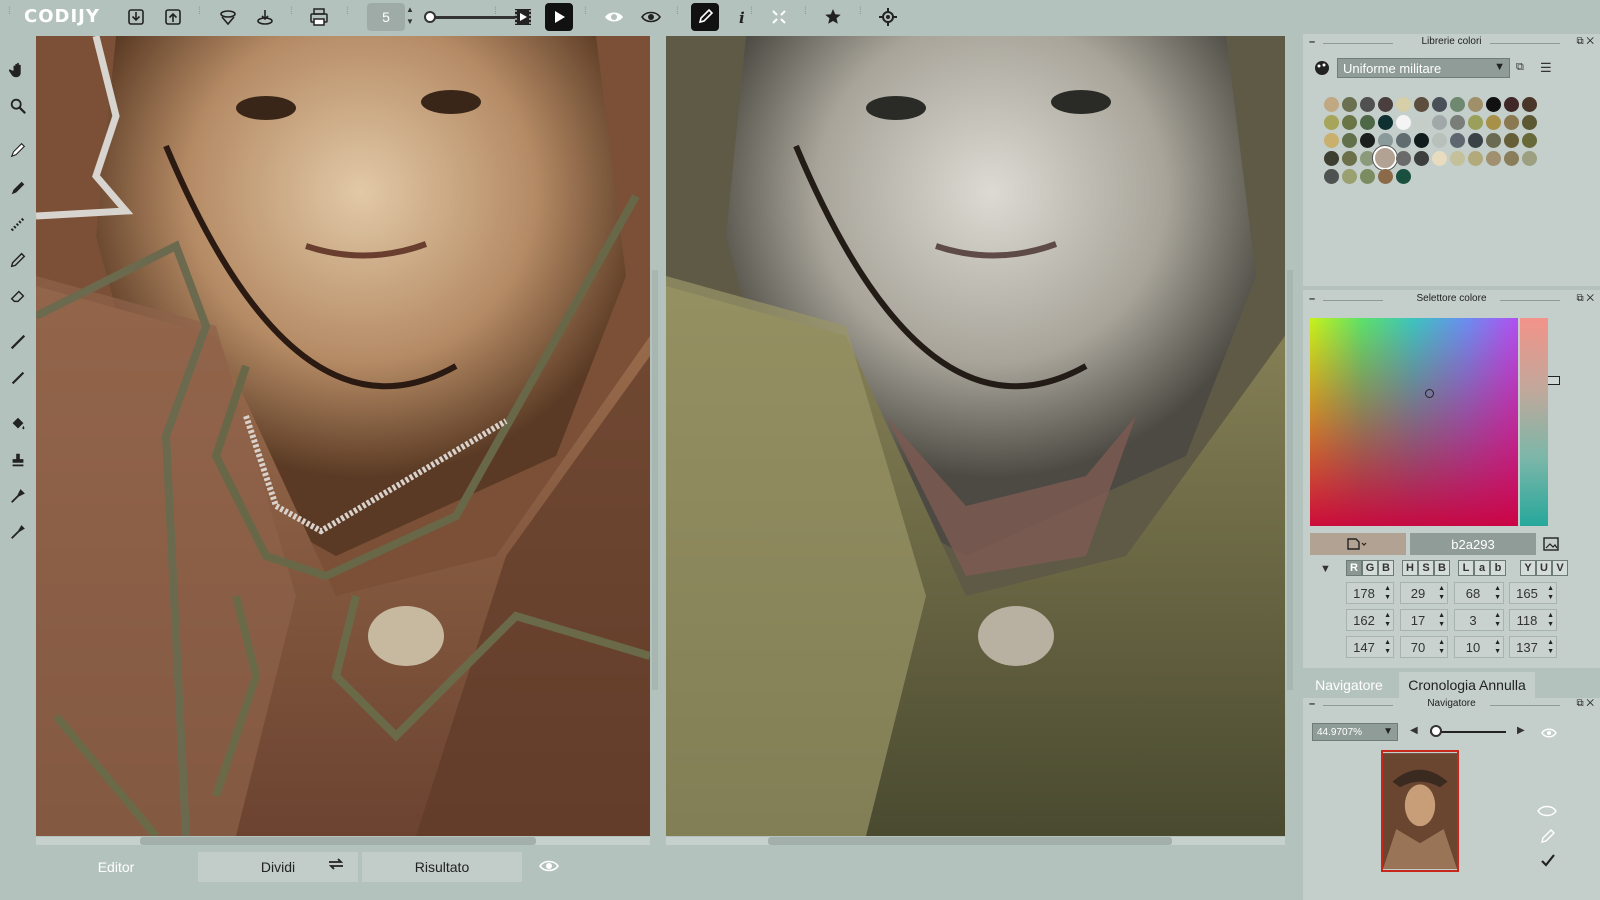 This screenshot has width=1600, height=900. What do you see at coordinates (1554, 380) in the screenshot?
I see `hue-slider-handle` at bounding box center [1554, 380].